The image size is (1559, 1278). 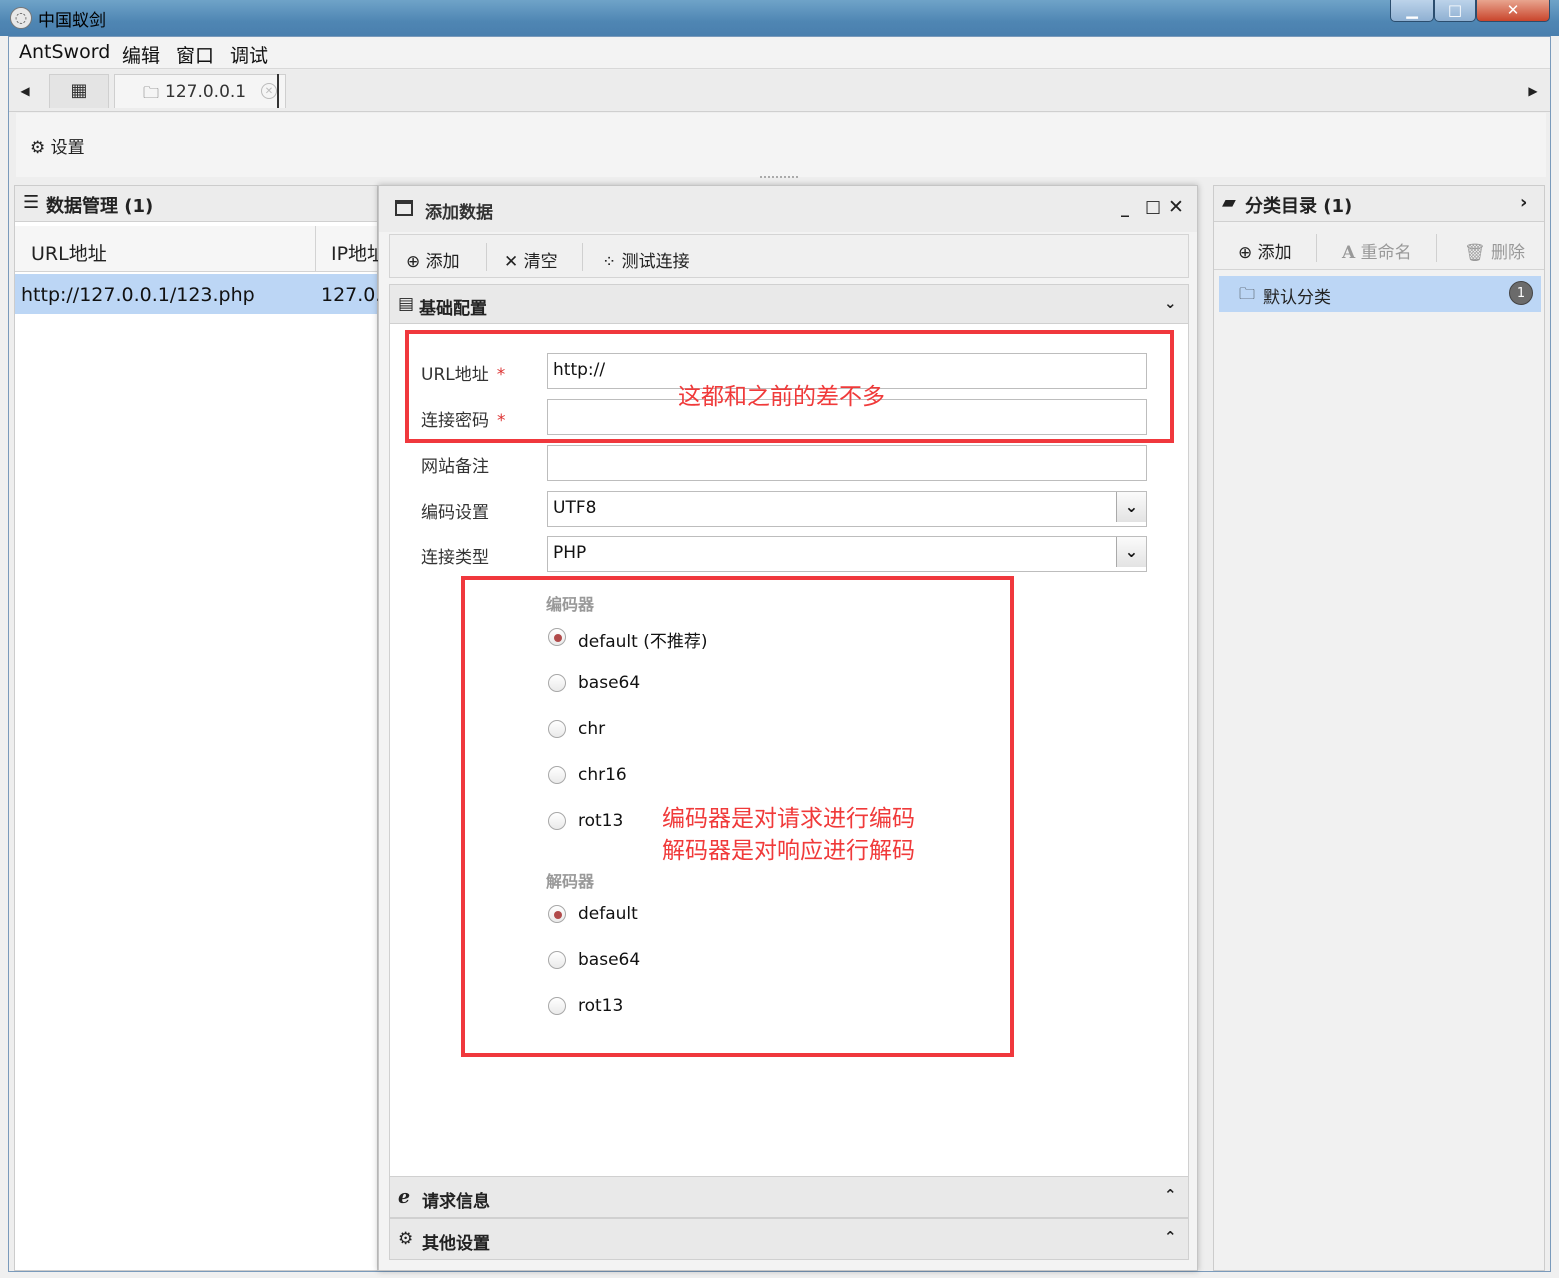 What do you see at coordinates (779, 53) in the screenshot?
I see `menu-bar: AntSword 编辑 窗口 调试` at bounding box center [779, 53].